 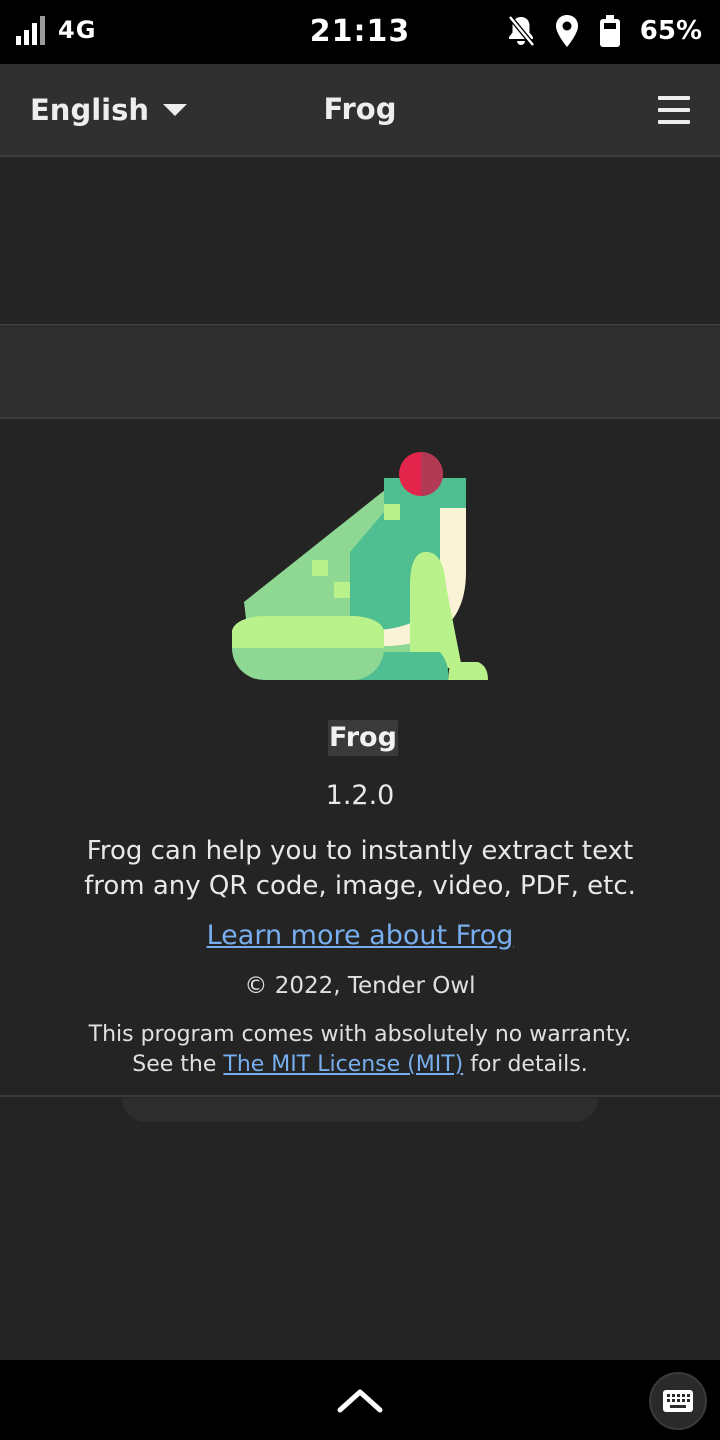 I want to click on status-bar: 4G 21:13 65%, so click(x=360, y=32).